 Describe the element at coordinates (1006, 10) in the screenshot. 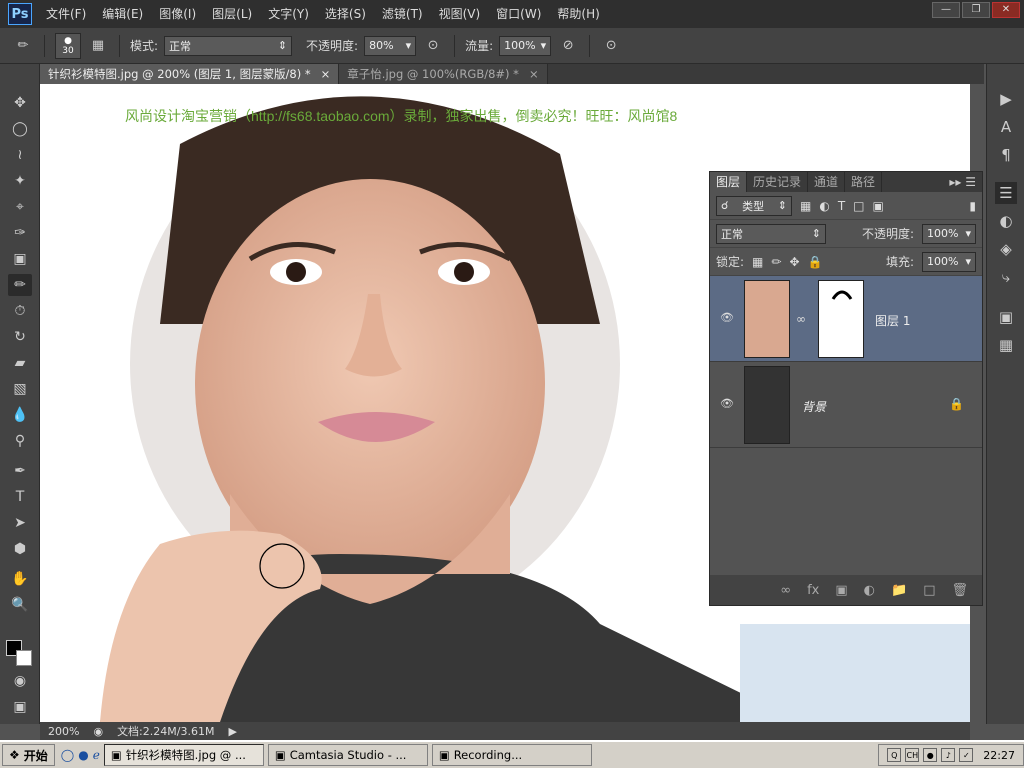

I see `close-icon: ✕` at that location.